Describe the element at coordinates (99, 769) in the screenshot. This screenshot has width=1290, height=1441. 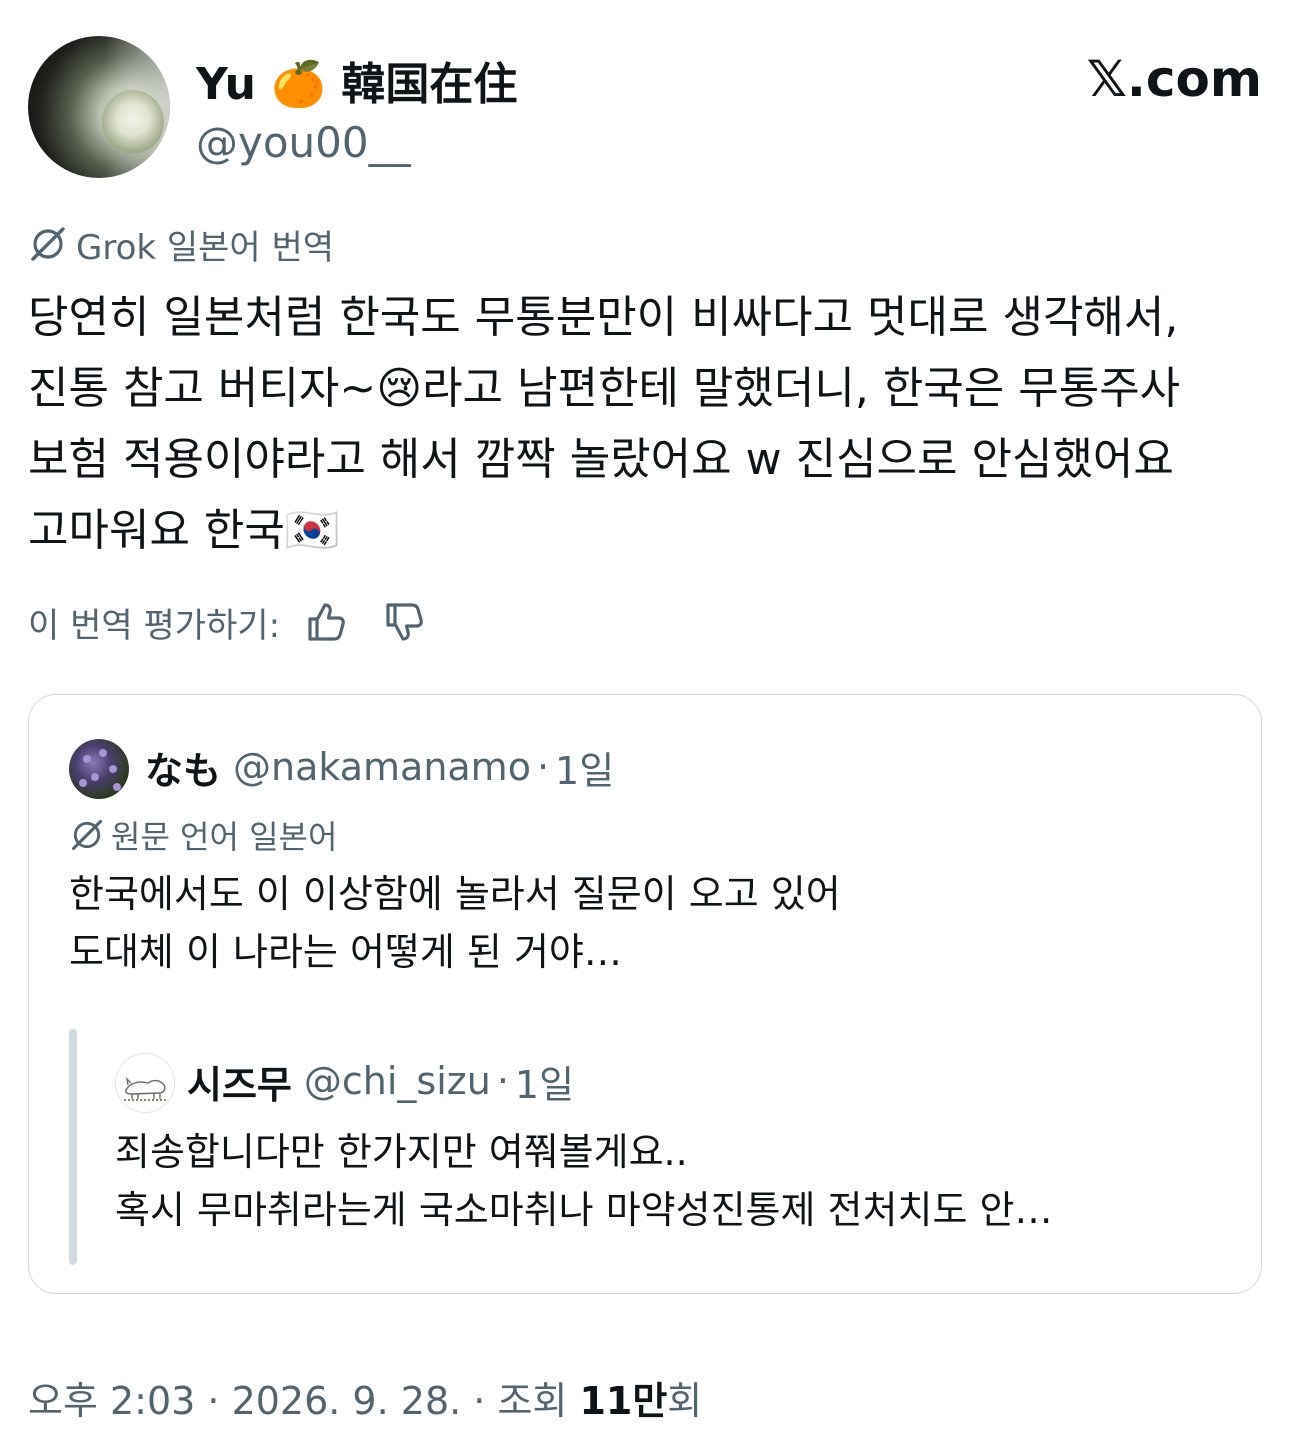
I see `quoted-author-avatar` at that location.